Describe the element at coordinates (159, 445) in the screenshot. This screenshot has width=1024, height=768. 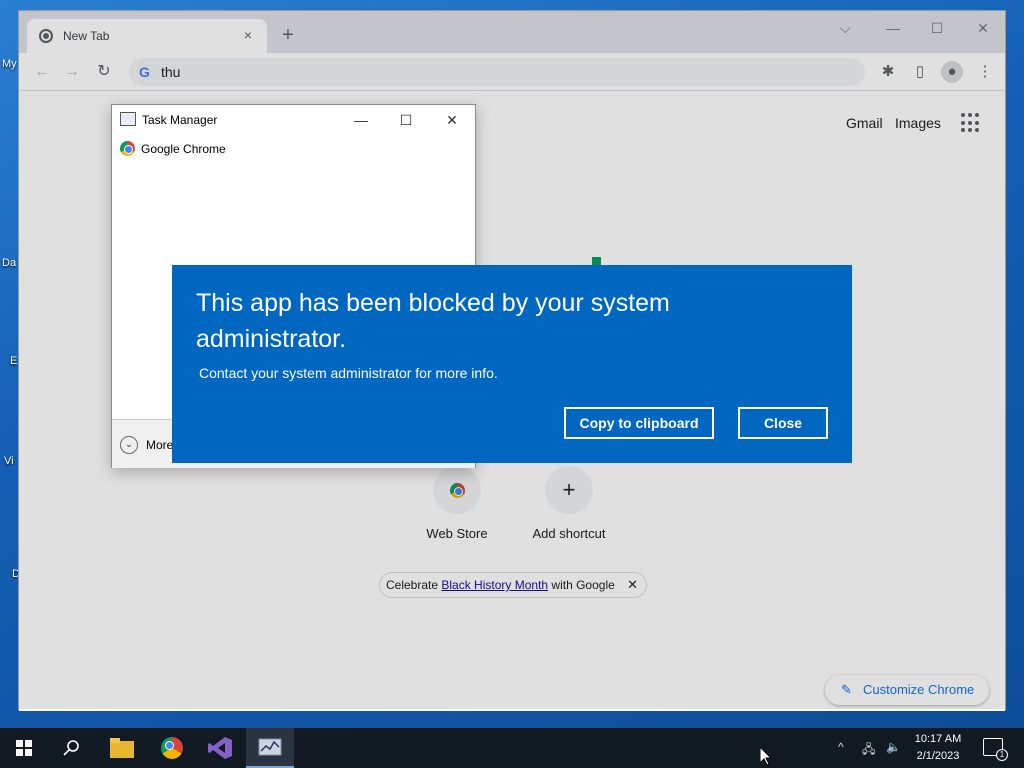
I see `more-details-link: More` at that location.